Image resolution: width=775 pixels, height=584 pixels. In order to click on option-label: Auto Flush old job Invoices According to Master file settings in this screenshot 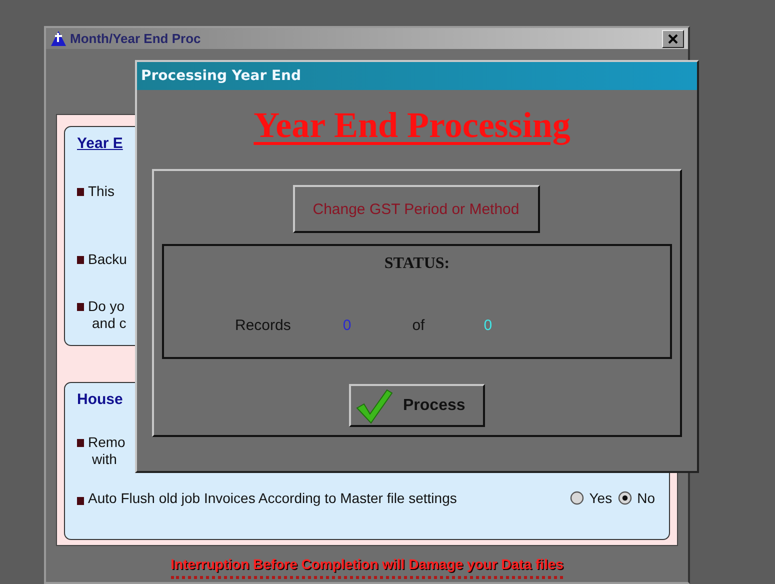, I will do `click(272, 498)`.